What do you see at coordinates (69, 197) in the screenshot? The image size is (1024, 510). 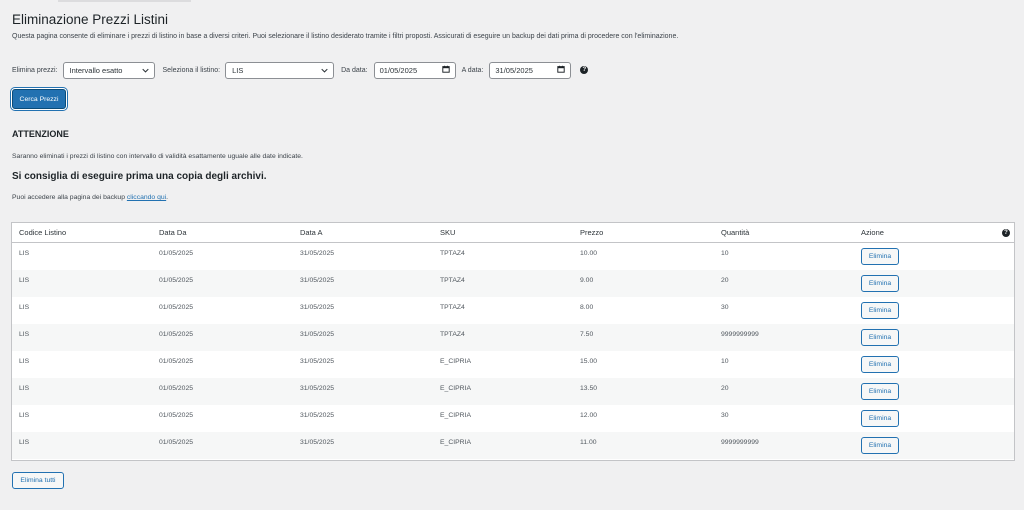 I see `backup-prefix: Puoi accedere alla pagina dei backup` at bounding box center [69, 197].